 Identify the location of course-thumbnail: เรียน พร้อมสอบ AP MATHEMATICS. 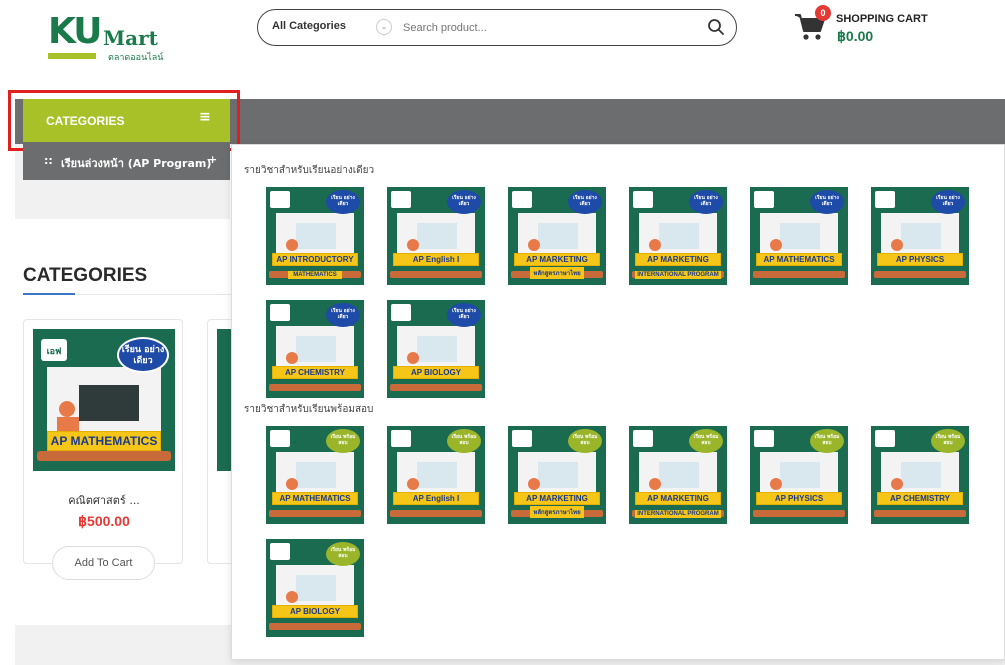
(315, 475).